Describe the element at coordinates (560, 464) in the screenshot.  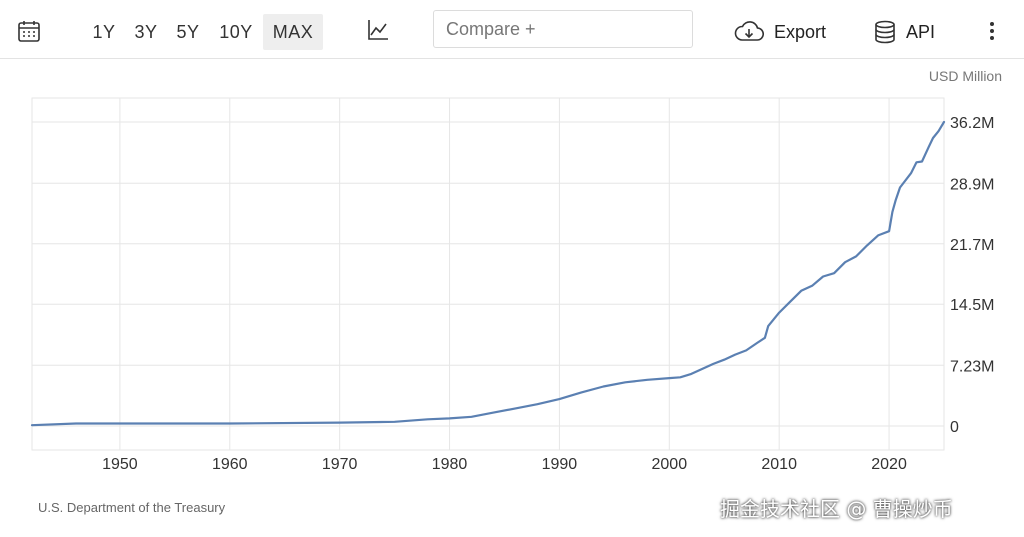
I see `x-tick-label: 1990` at that location.